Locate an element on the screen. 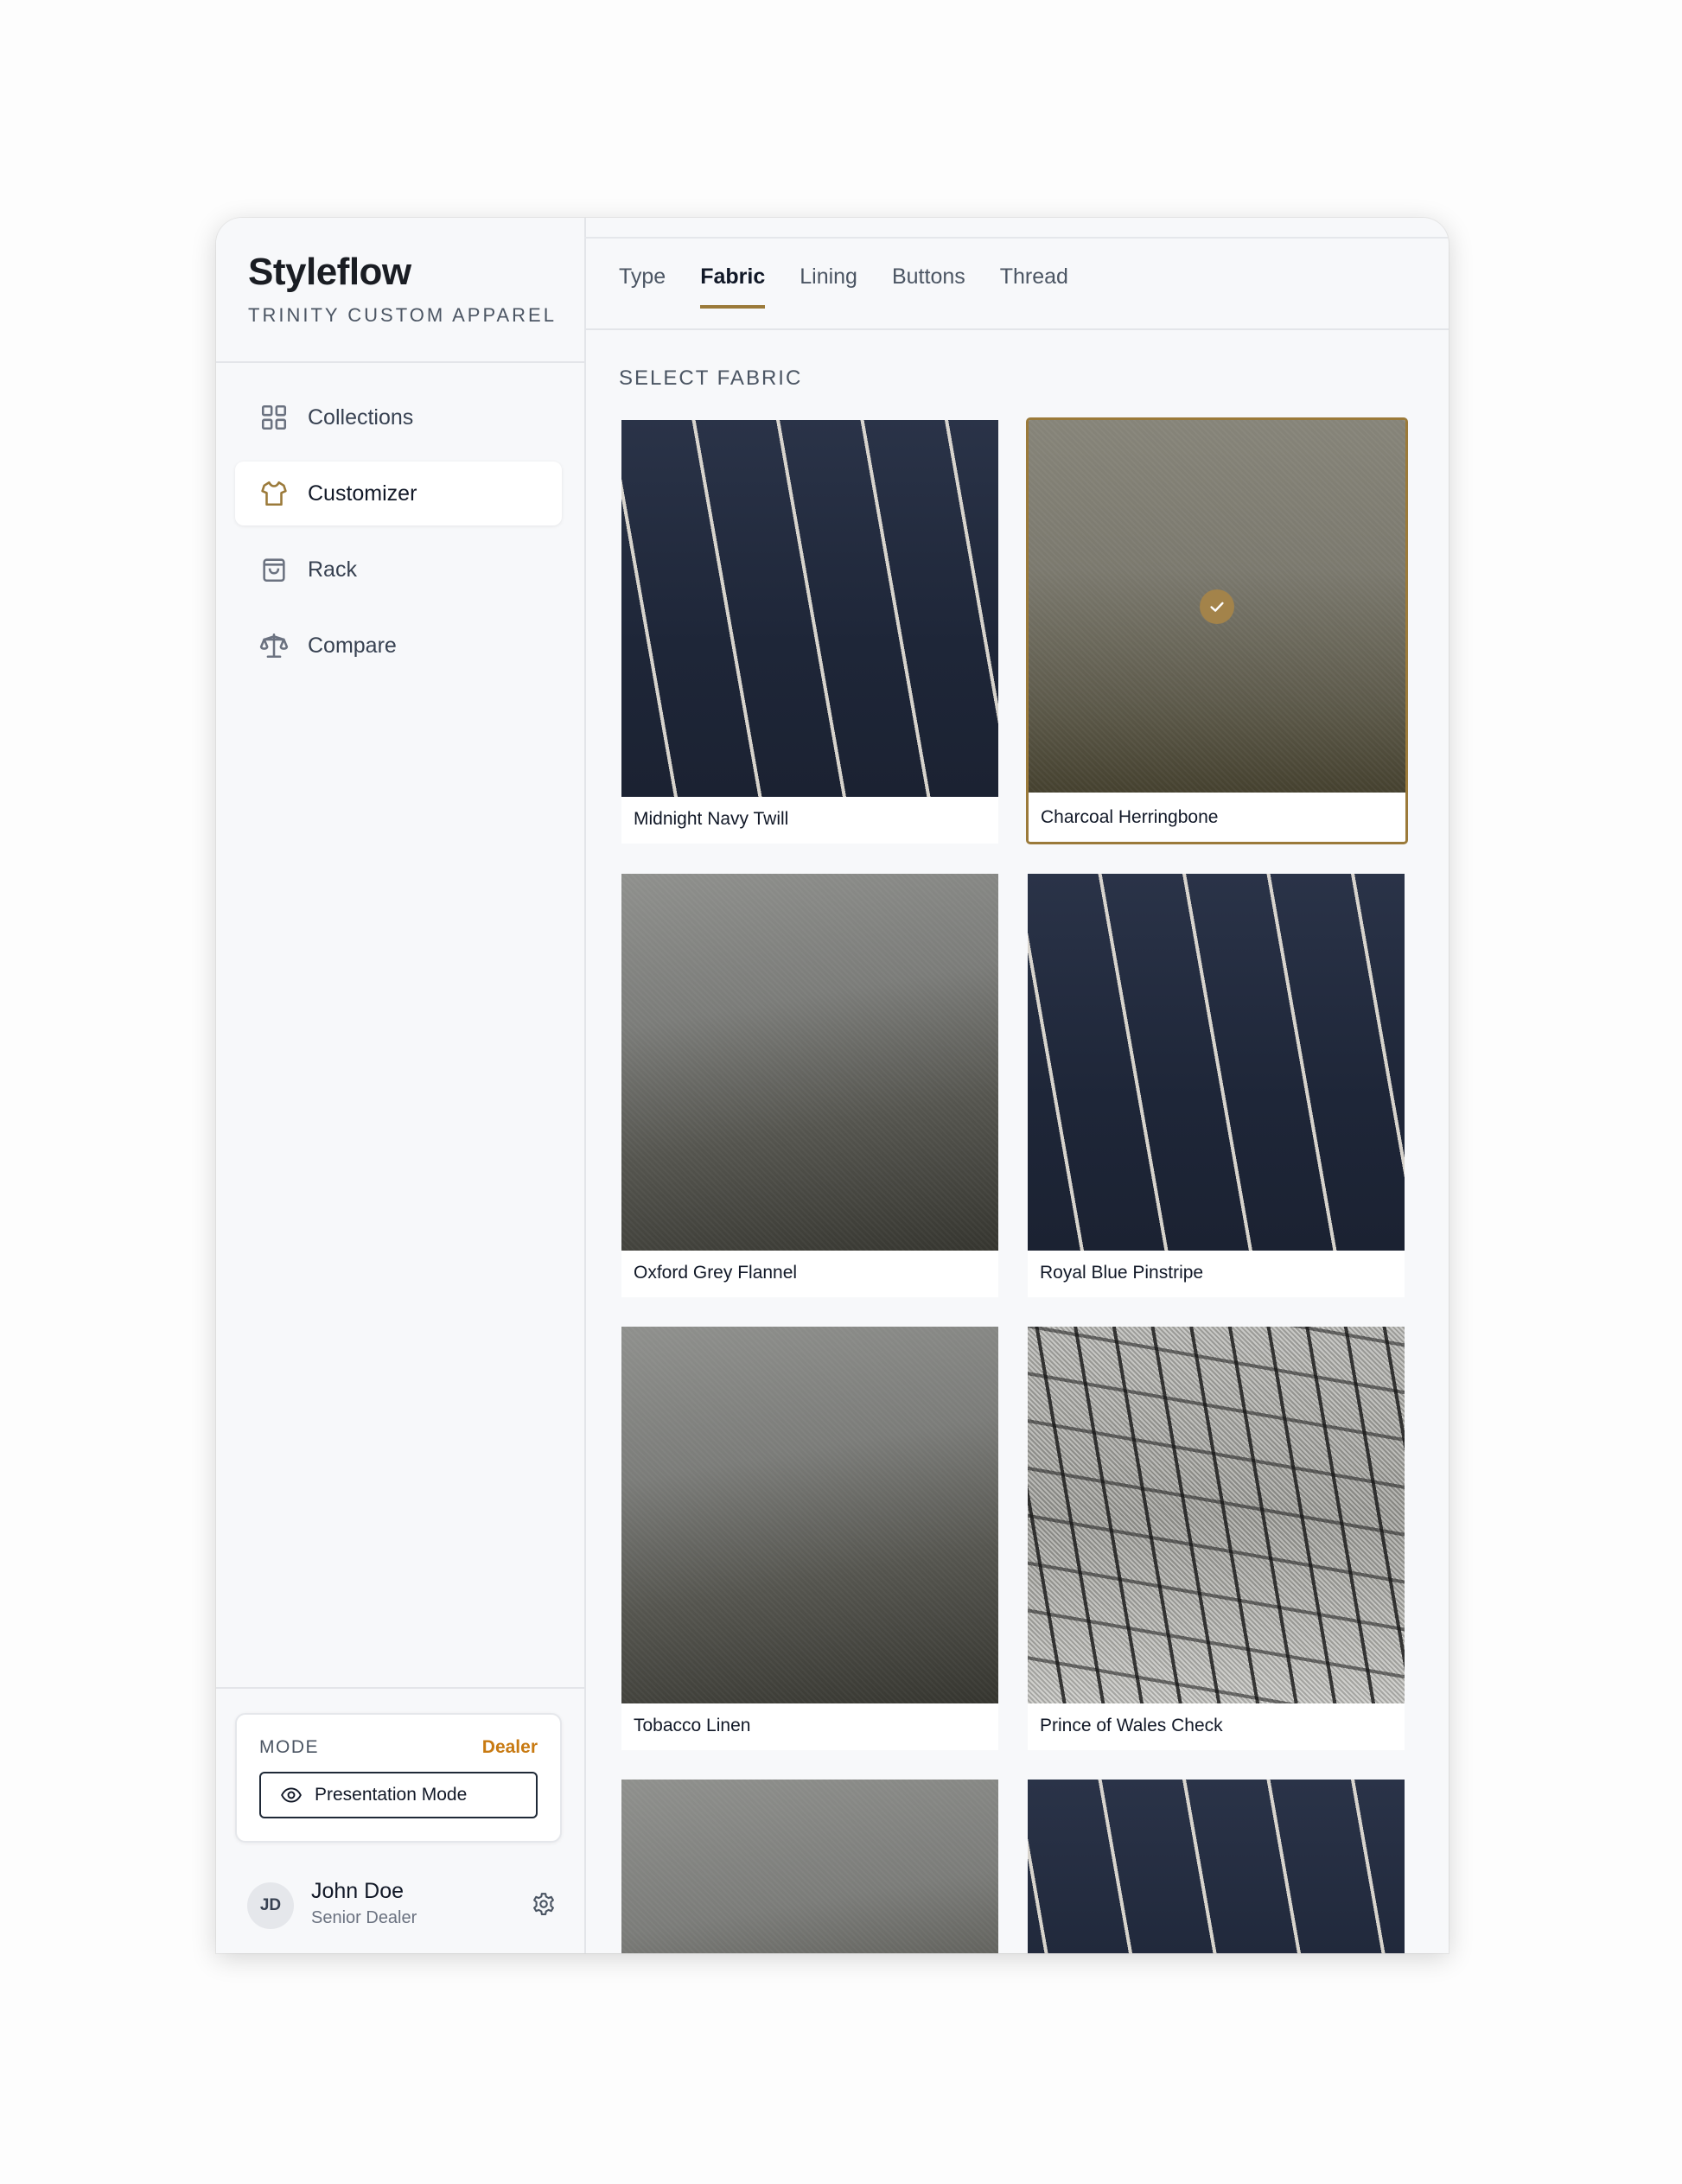  fabric-card: Midnight Navy Twill is located at coordinates (809, 632).